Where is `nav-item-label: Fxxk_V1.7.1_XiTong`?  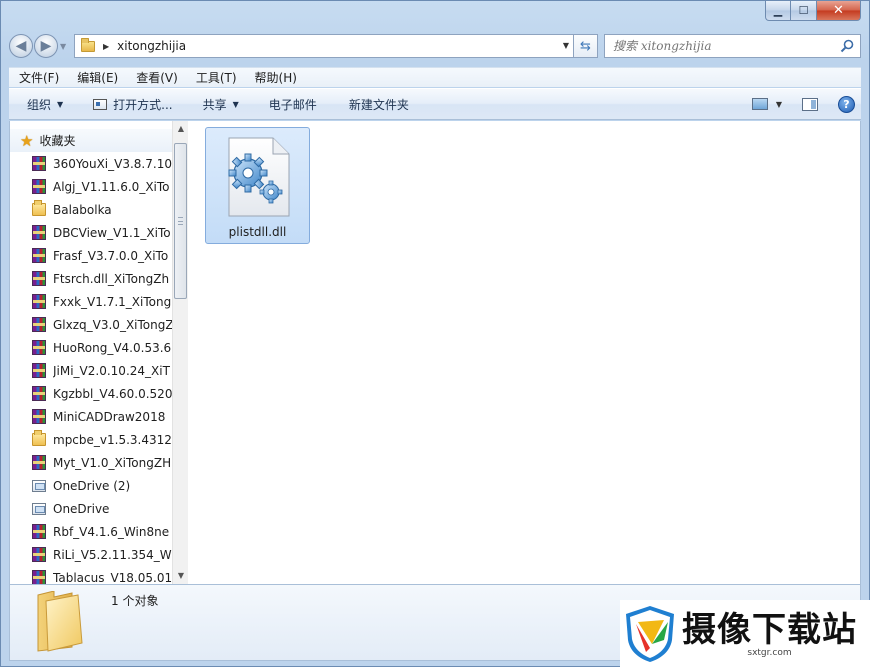 nav-item-label: Fxxk_V1.7.1_XiTong is located at coordinates (112, 301).